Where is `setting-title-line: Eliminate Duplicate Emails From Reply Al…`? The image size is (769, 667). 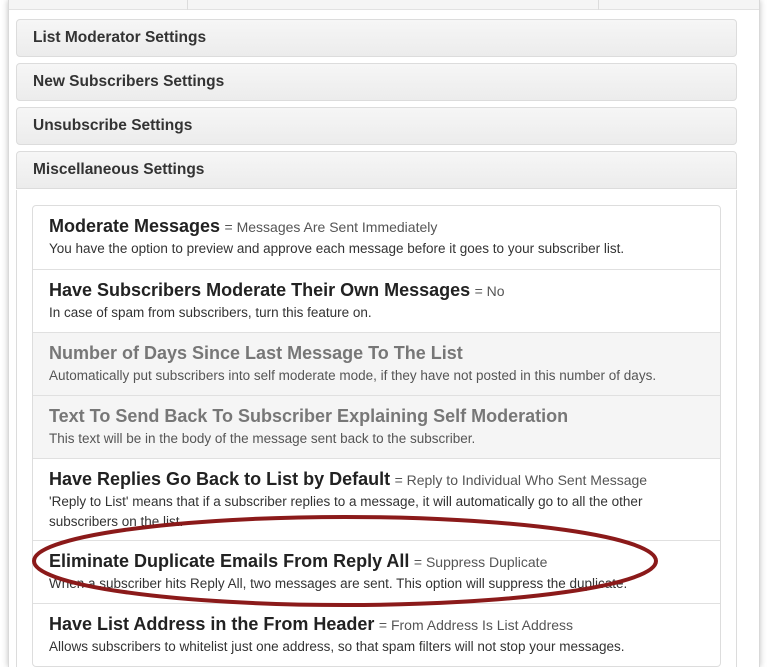
setting-title-line: Eliminate Duplicate Emails From Reply Al… is located at coordinates (376, 561).